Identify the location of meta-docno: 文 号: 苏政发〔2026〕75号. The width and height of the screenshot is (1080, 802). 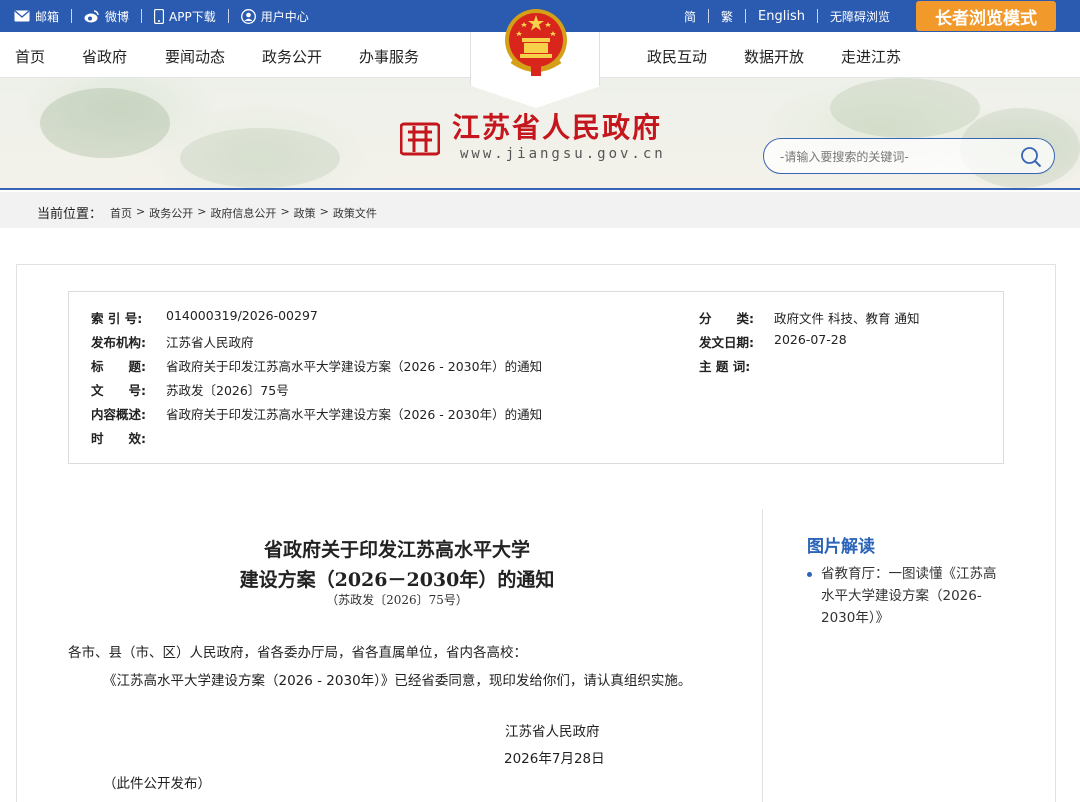
(190, 389).